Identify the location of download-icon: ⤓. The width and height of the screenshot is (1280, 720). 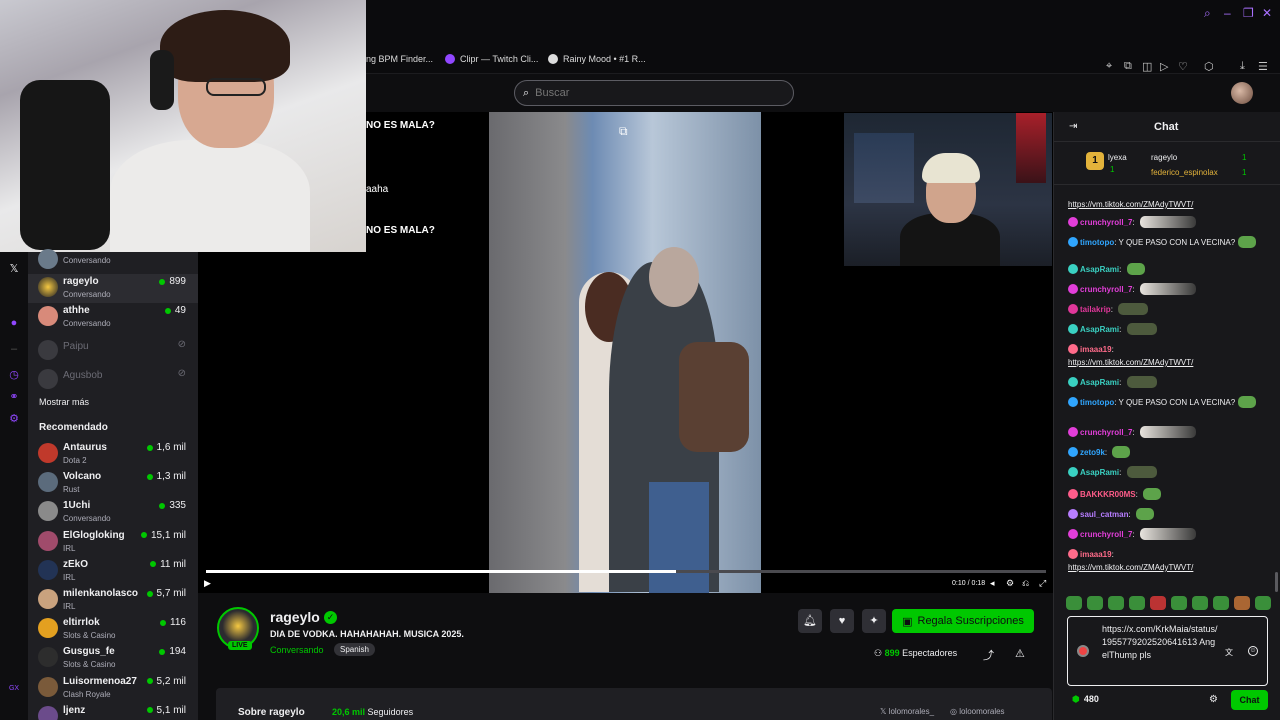
(1242, 66).